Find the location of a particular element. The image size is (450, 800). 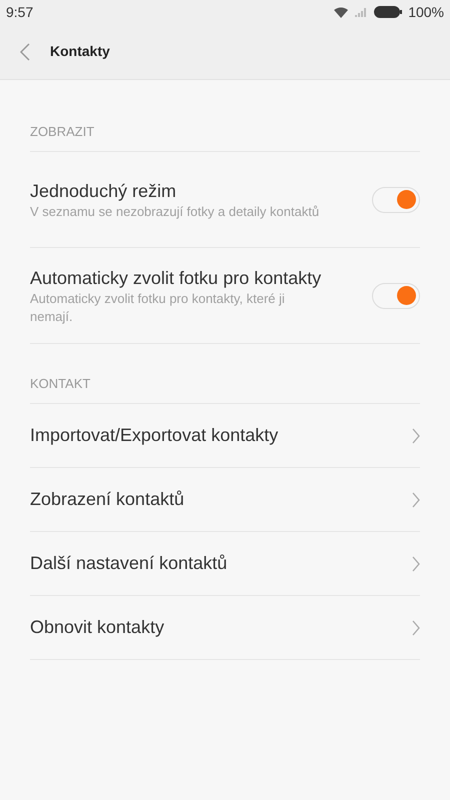

settings-row: Zobrazení kontaktů is located at coordinates (225, 500).